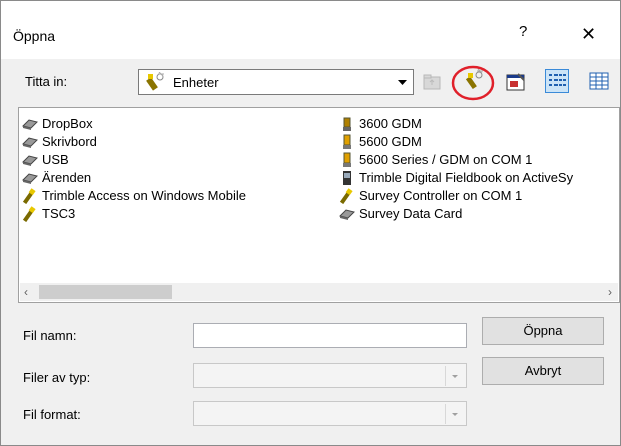 This screenshot has height=446, width=621. Describe the element at coordinates (523, 31) in the screenshot. I see `help-button: ?` at that location.